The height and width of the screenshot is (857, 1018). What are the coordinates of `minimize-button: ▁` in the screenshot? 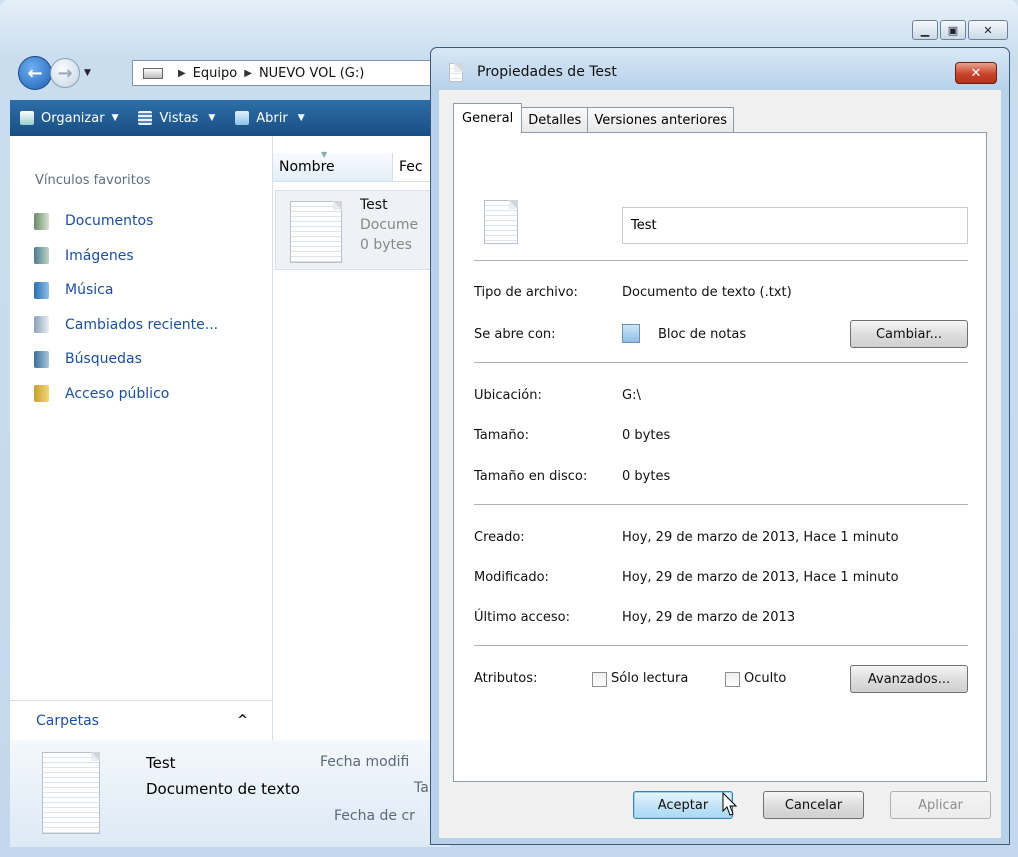 It's located at (925, 30).